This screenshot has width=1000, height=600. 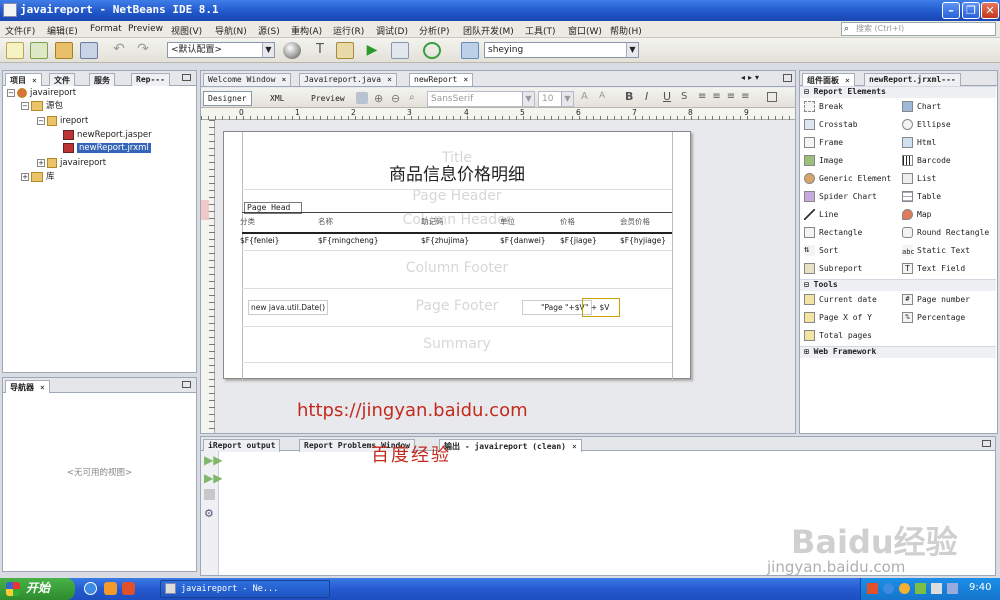 What do you see at coordinates (38, 177) in the screenshot?
I see `tree-node-libraries: + 库` at bounding box center [38, 177].